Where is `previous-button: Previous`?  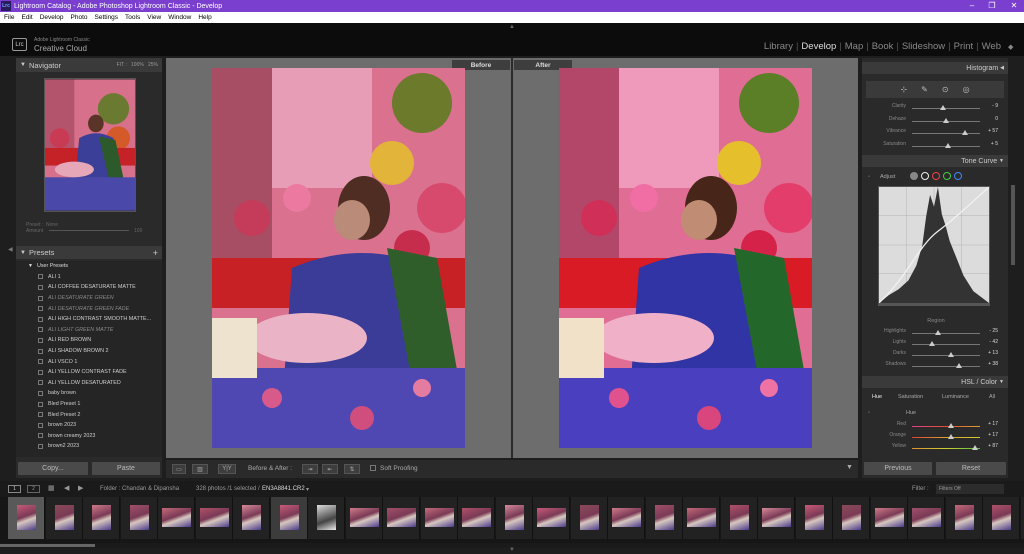 previous-button: Previous is located at coordinates (898, 468).